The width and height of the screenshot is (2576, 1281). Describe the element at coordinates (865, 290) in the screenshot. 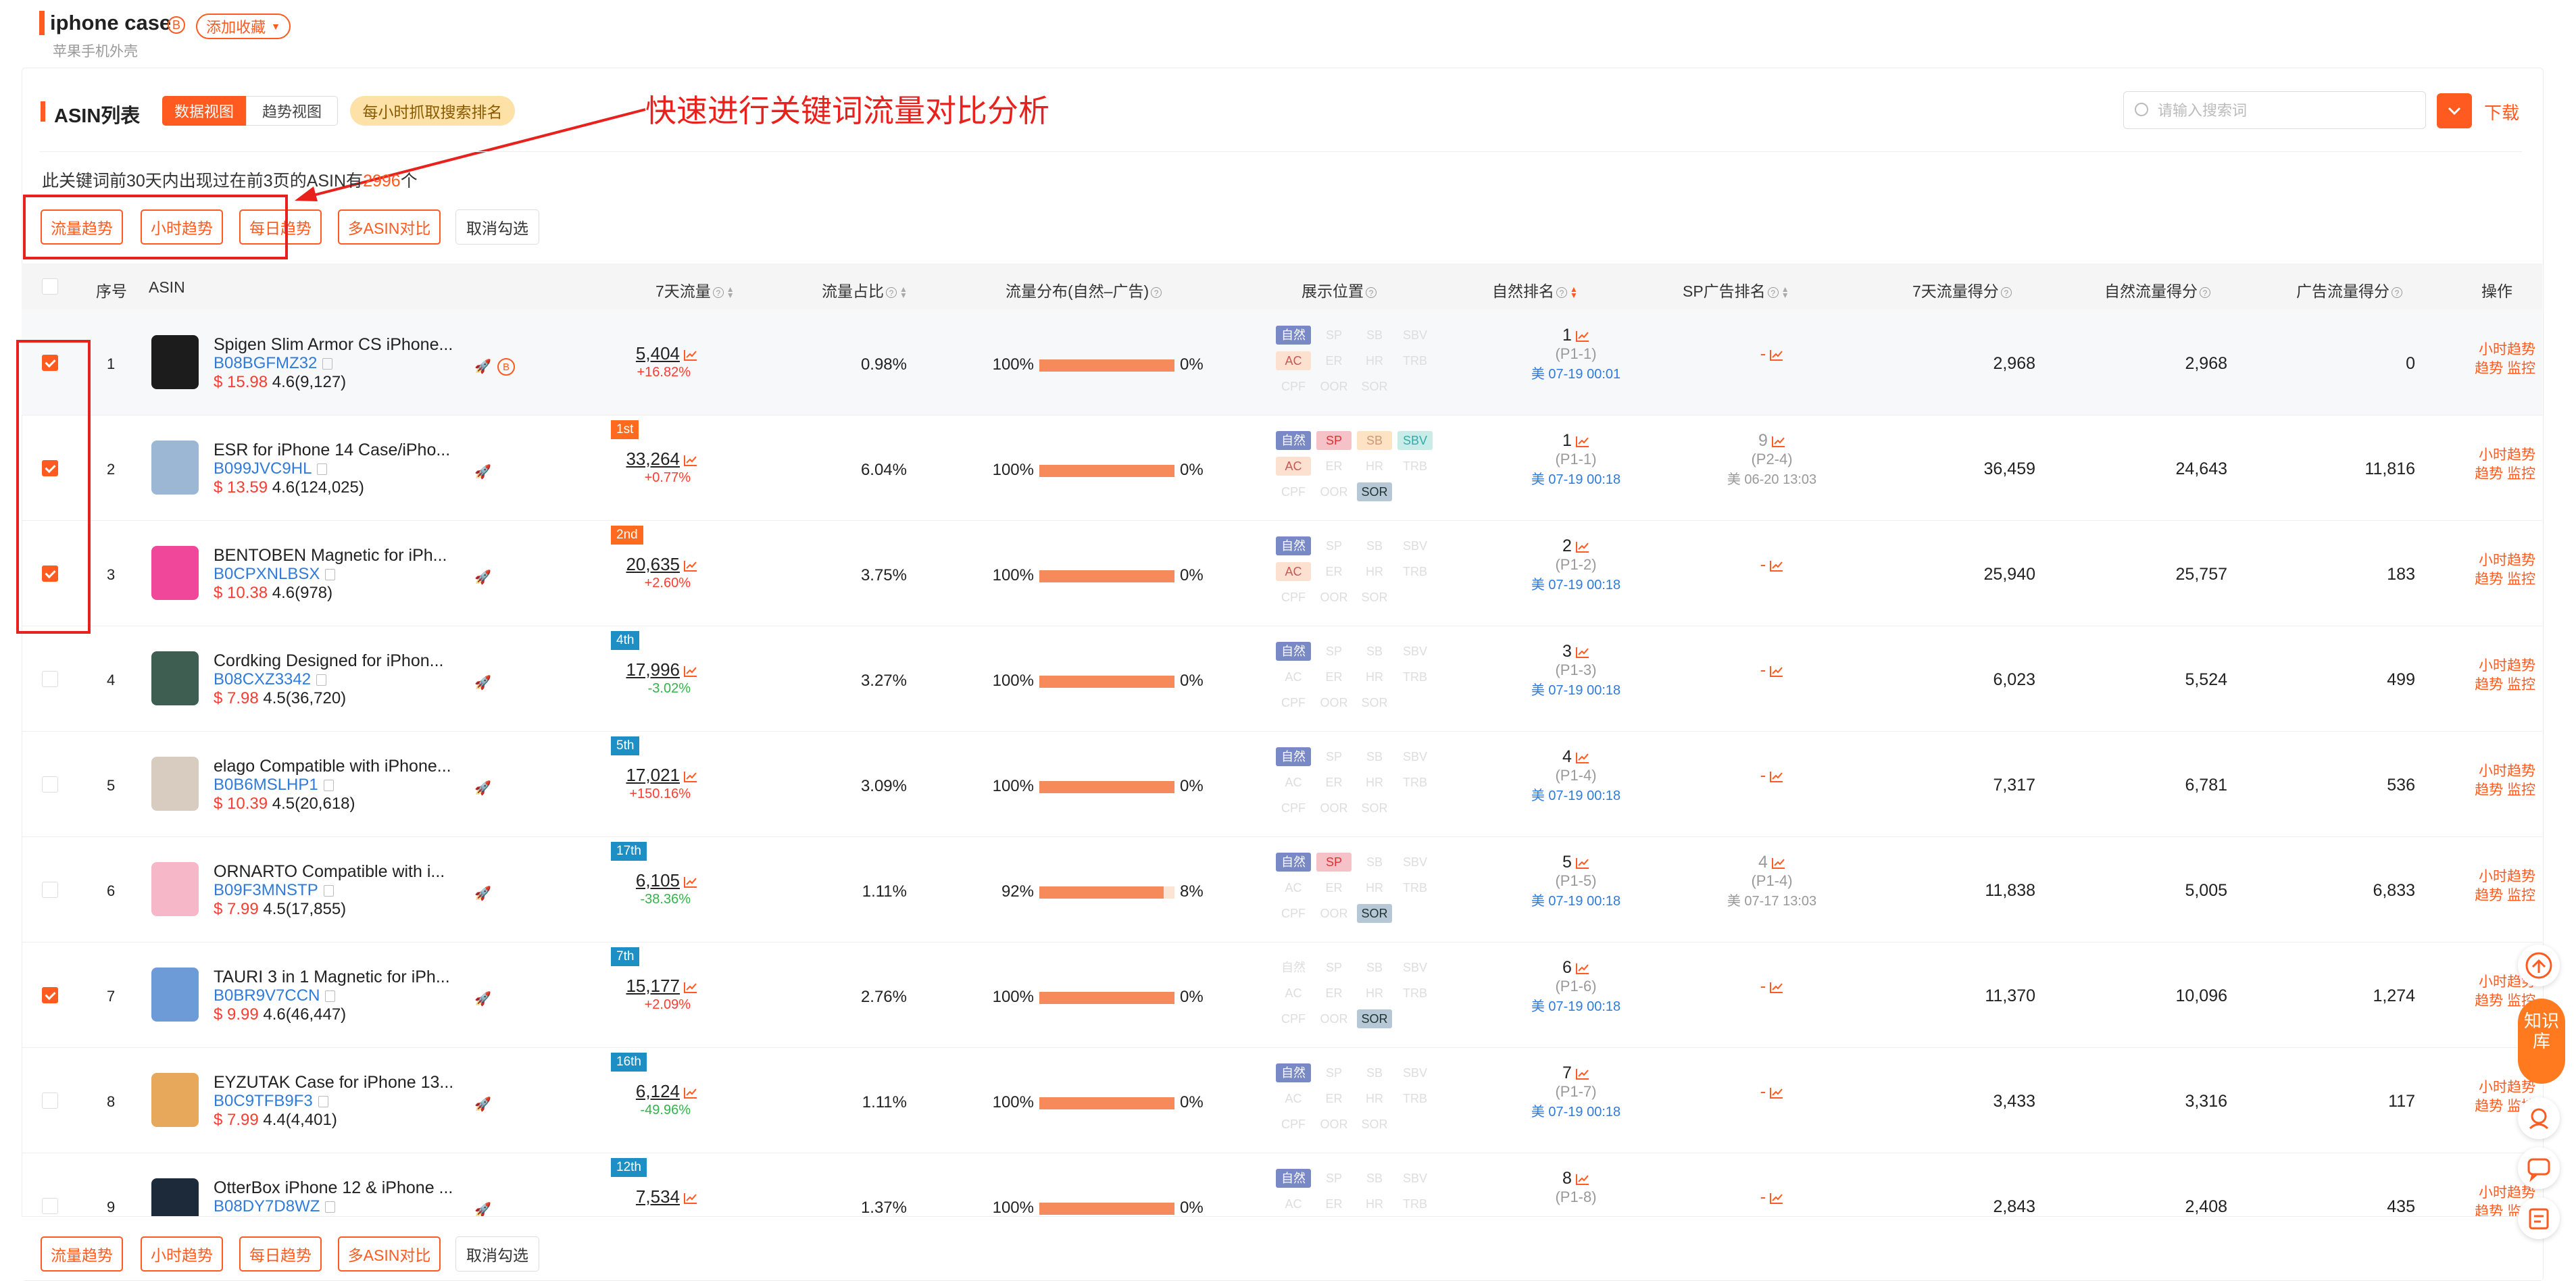

I see `col-share: 流量占比? ▲ ▼` at that location.